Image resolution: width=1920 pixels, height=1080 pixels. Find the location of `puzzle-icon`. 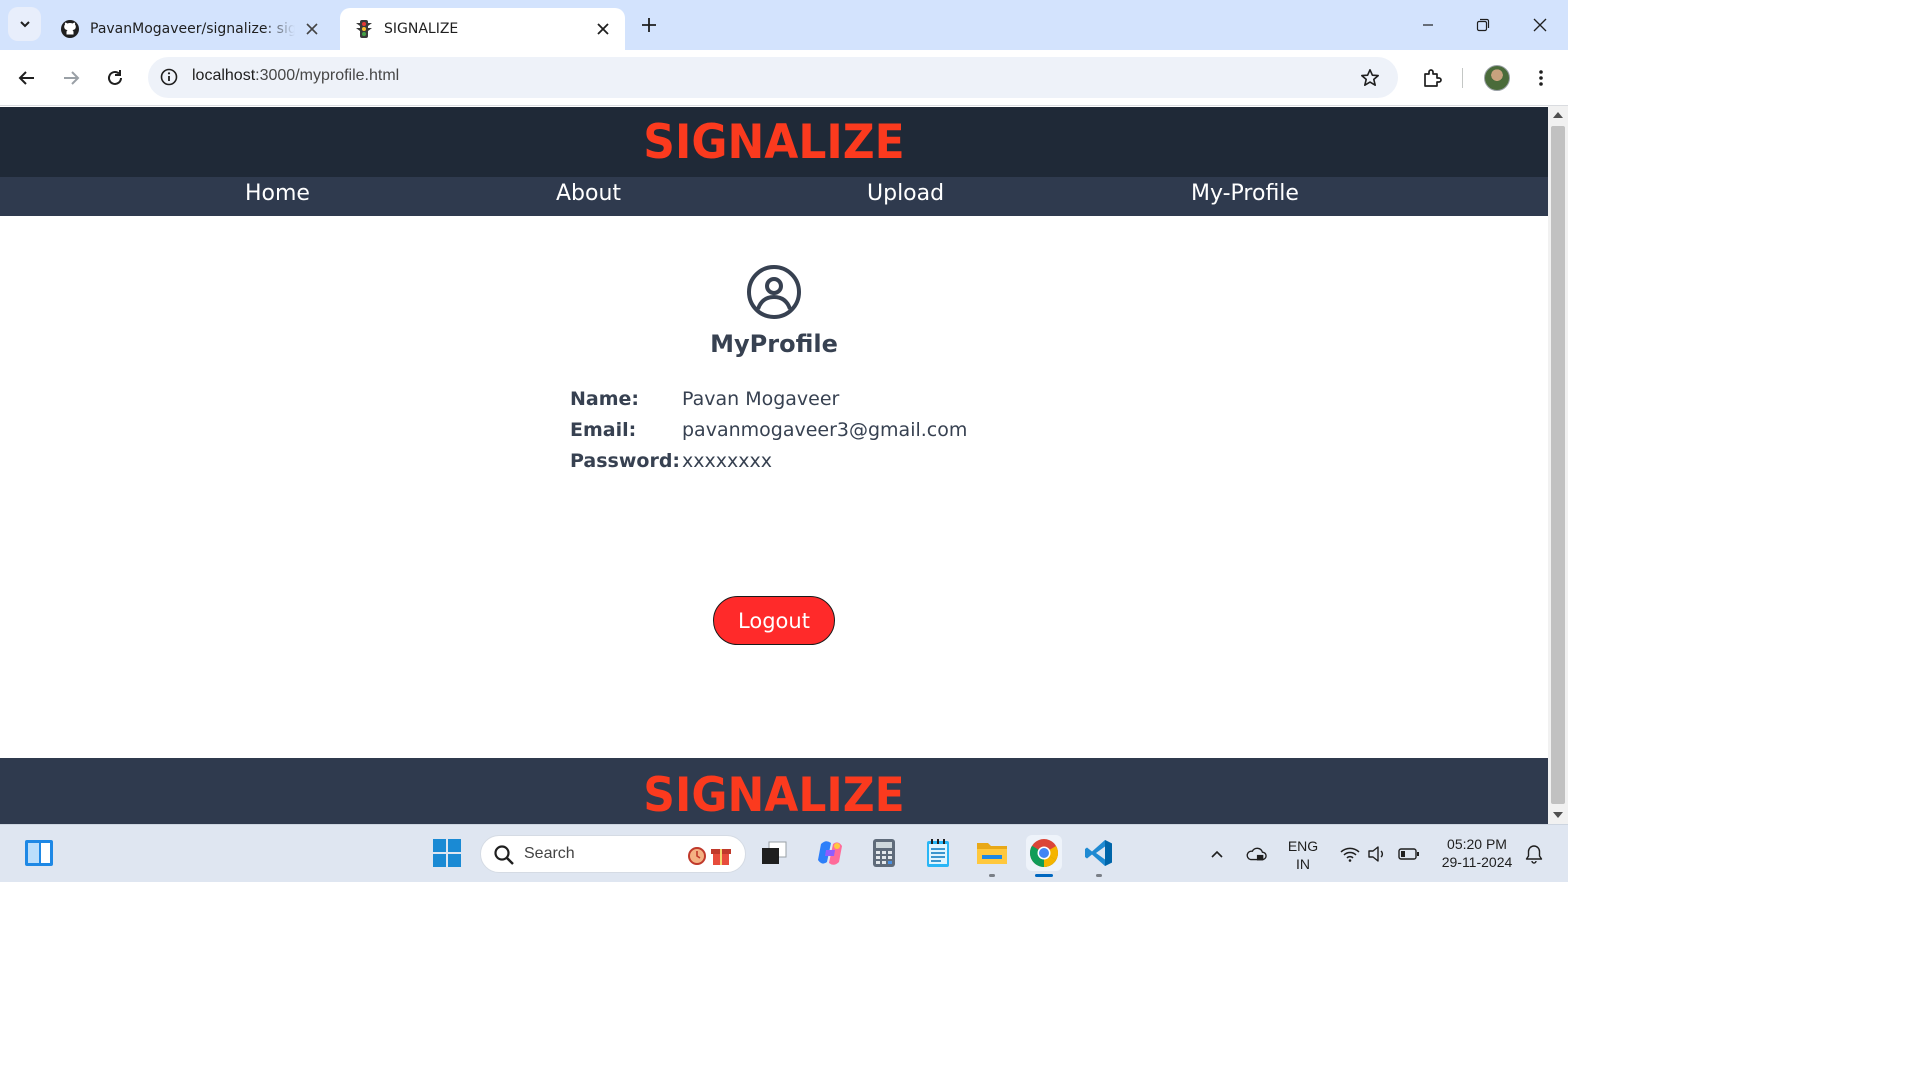

puzzle-icon is located at coordinates (1433, 78).